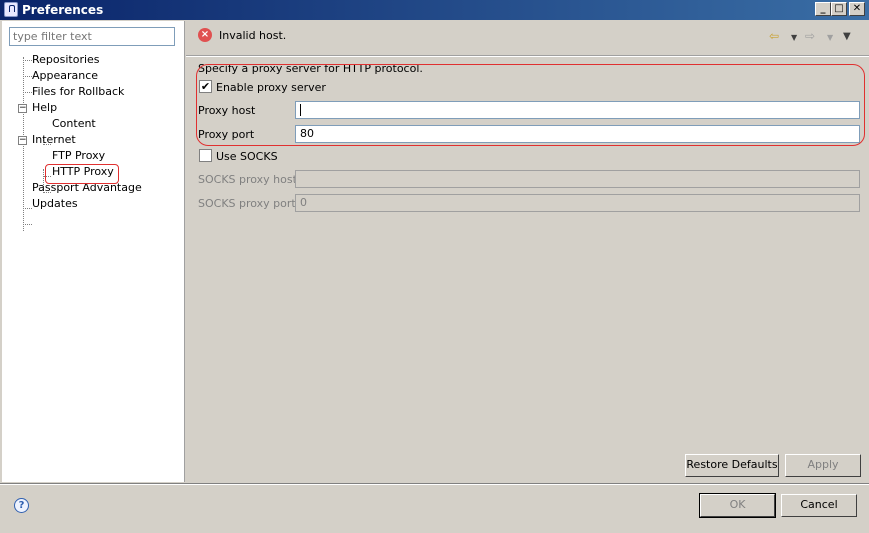 The image size is (869, 533). Describe the element at coordinates (857, 9) in the screenshot. I see `close-button: ✕` at that location.